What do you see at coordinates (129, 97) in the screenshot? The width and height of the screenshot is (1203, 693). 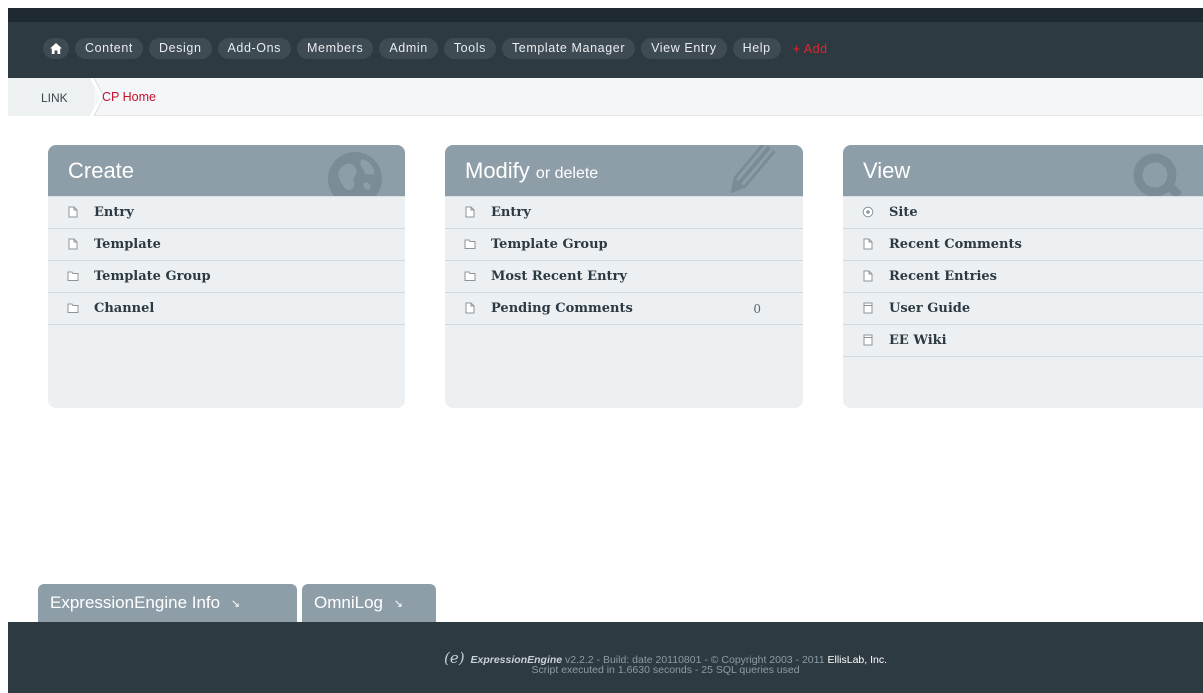 I see `breadcrumb-current: CP Home` at bounding box center [129, 97].